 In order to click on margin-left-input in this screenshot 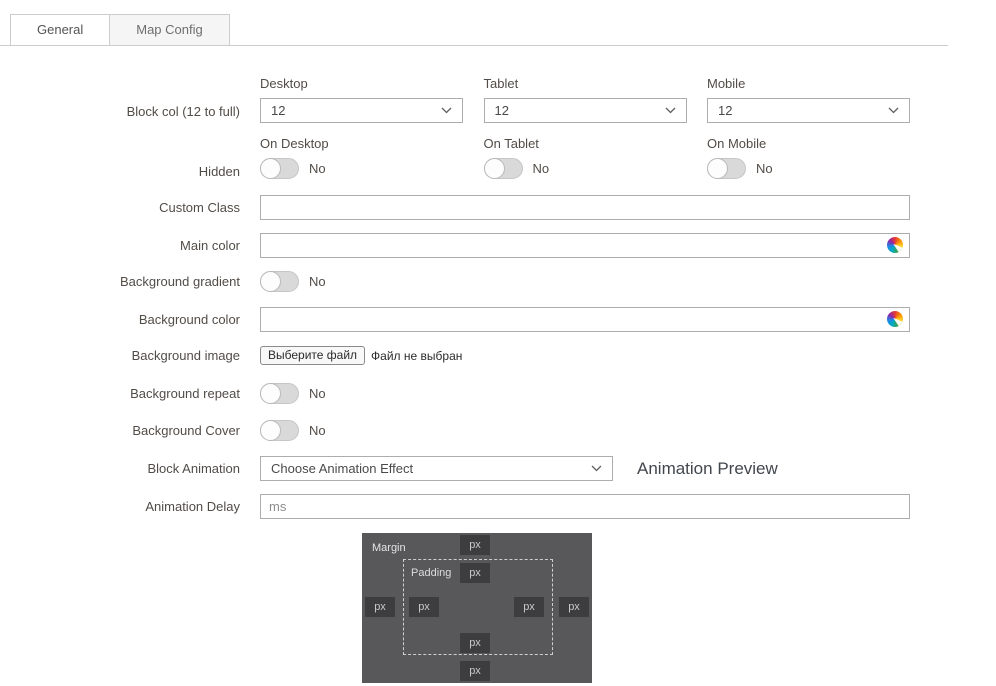, I will do `click(380, 607)`.